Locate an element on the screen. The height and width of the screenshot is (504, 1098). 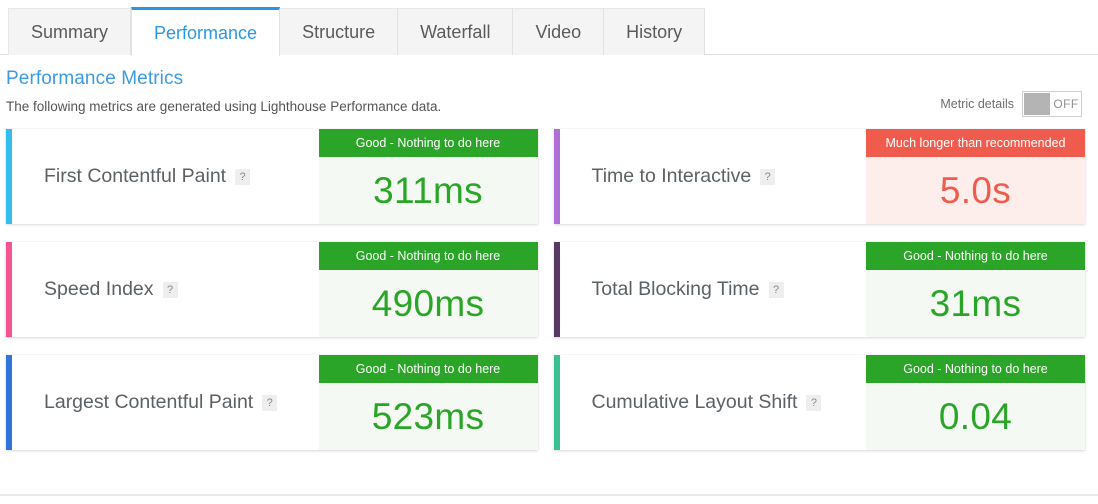
metric-name-label: Cumulative Layout Shift is located at coordinates (694, 402).